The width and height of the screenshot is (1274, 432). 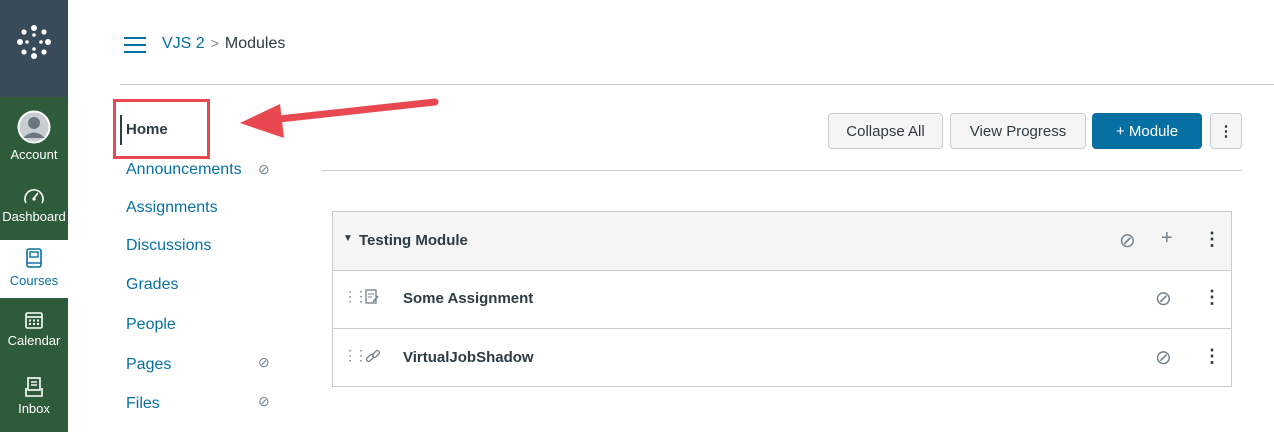 What do you see at coordinates (34, 318) in the screenshot?
I see `calendar-icon` at bounding box center [34, 318].